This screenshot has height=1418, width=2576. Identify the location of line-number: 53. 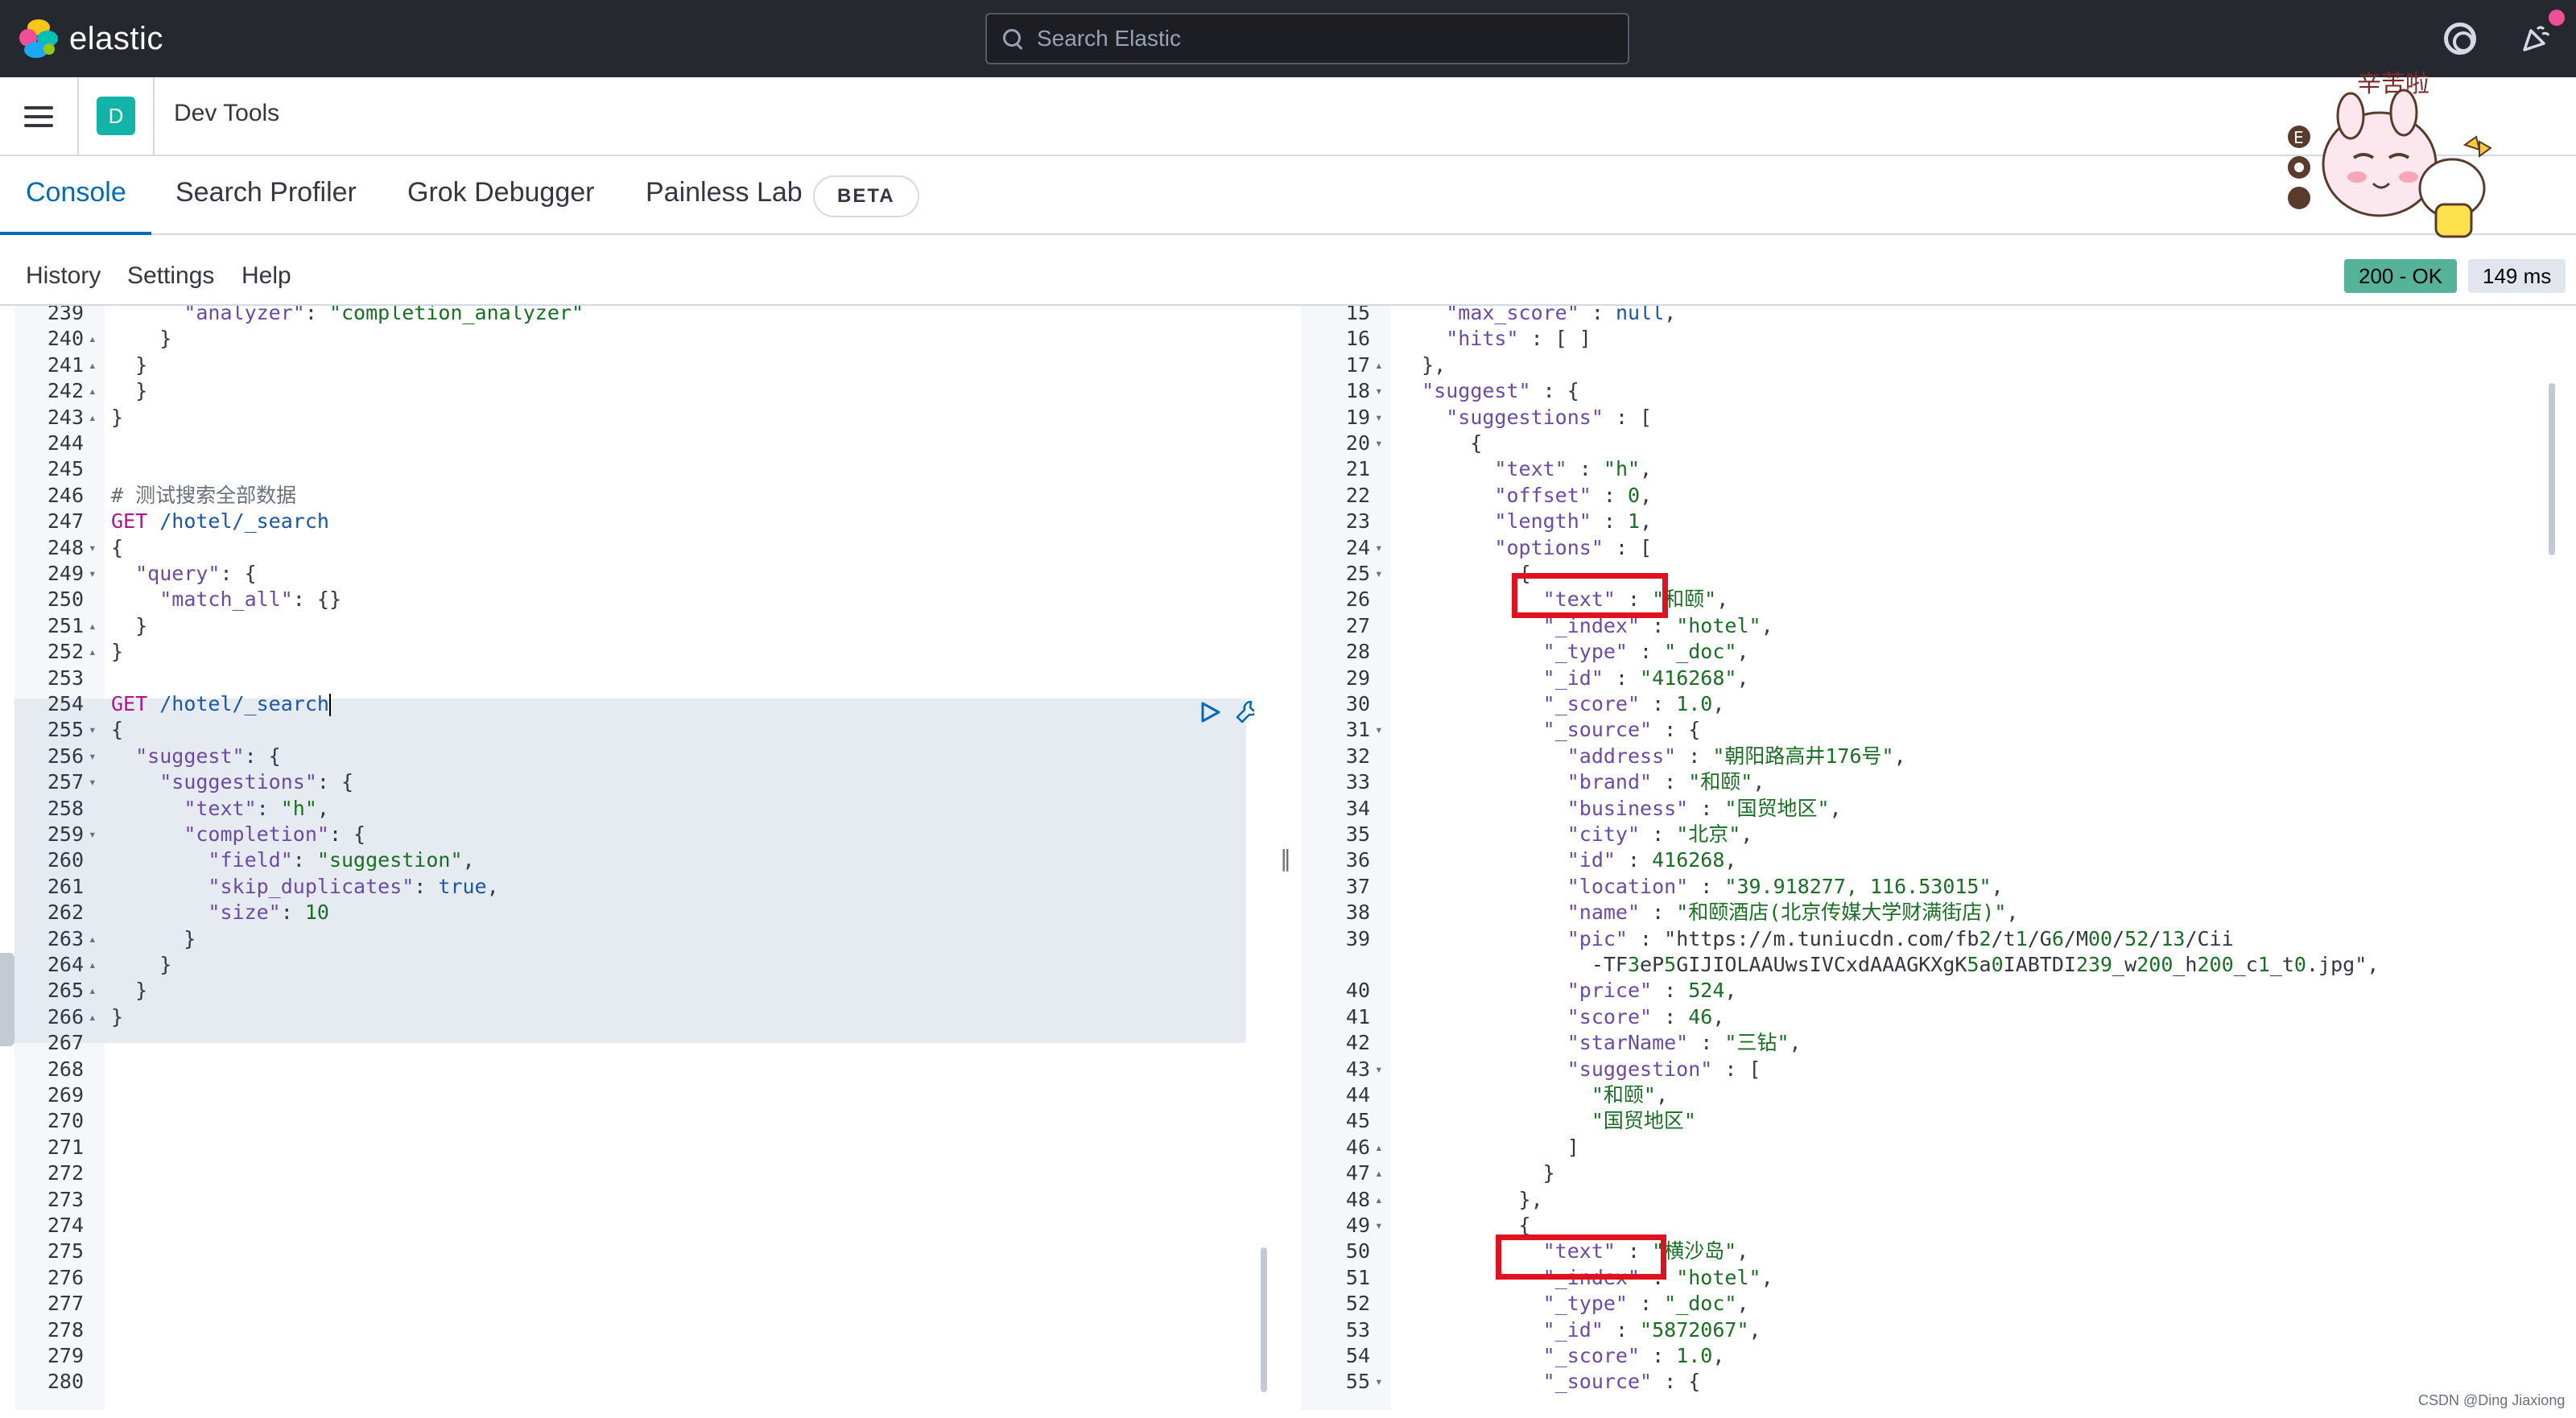
(1357, 1329).